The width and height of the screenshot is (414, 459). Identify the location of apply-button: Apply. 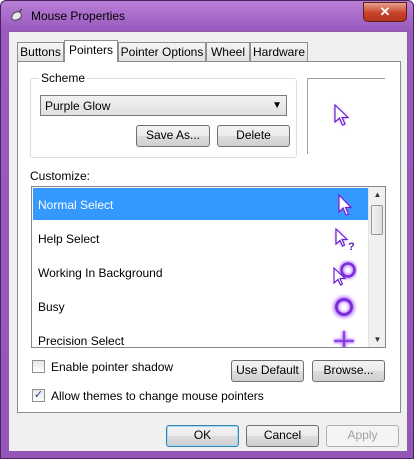
(362, 436).